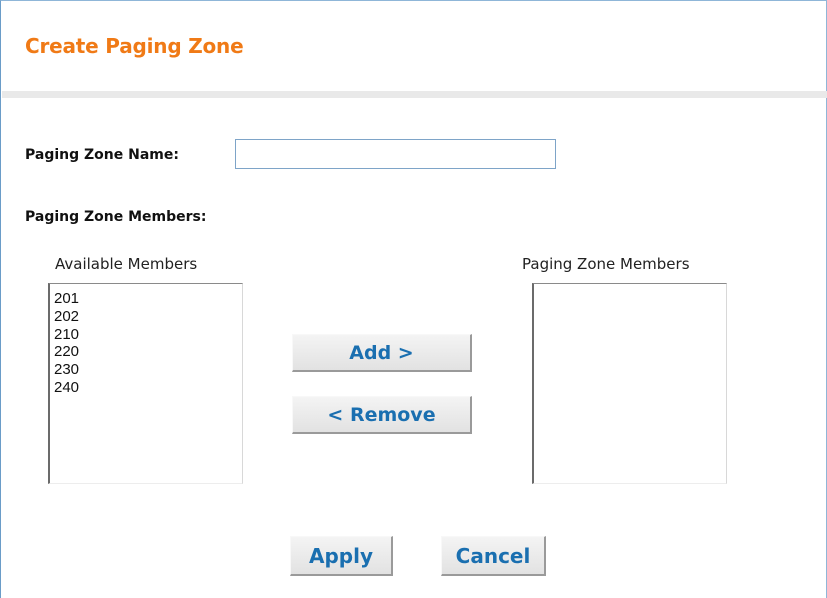 The width and height of the screenshot is (827, 598). What do you see at coordinates (493, 556) in the screenshot?
I see `cancel-button: Cancel` at bounding box center [493, 556].